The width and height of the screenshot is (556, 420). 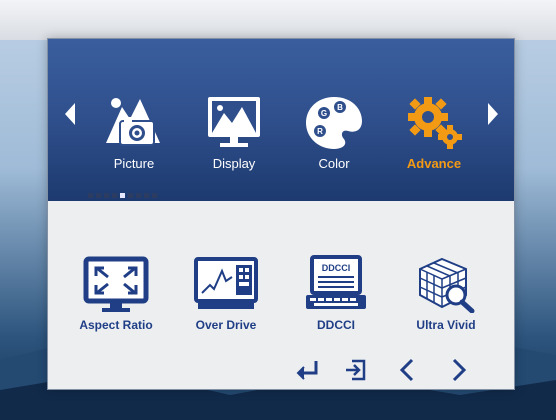 What do you see at coordinates (133, 122) in the screenshot?
I see `picture-camera-icon` at bounding box center [133, 122].